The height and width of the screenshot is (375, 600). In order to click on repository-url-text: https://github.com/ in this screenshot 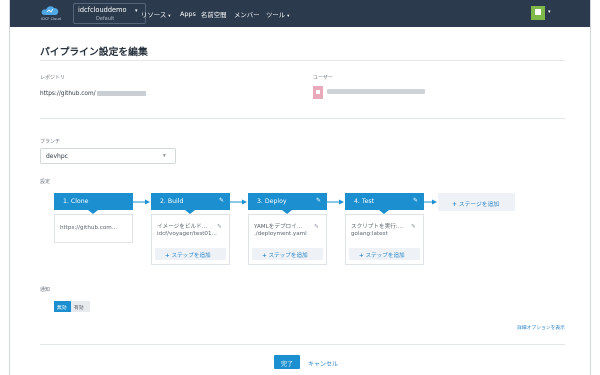, I will do `click(68, 94)`.